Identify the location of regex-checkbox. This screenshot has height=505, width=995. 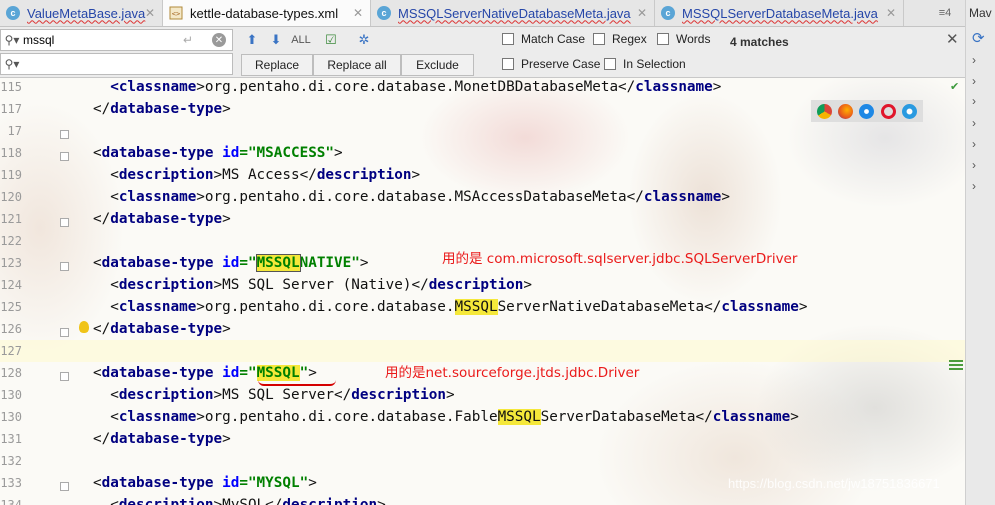
(599, 39).